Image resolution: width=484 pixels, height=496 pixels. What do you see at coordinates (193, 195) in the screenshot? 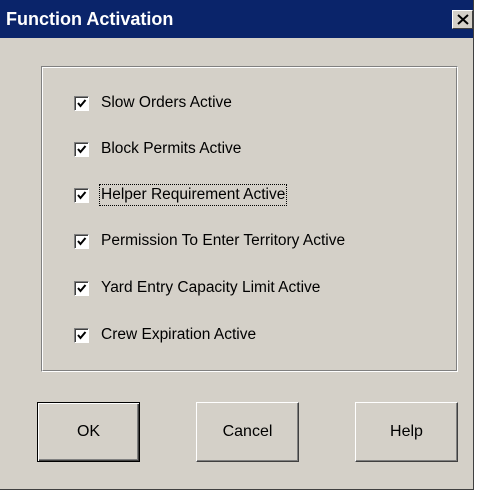
I see `option-label: Helper Requirement Active` at bounding box center [193, 195].